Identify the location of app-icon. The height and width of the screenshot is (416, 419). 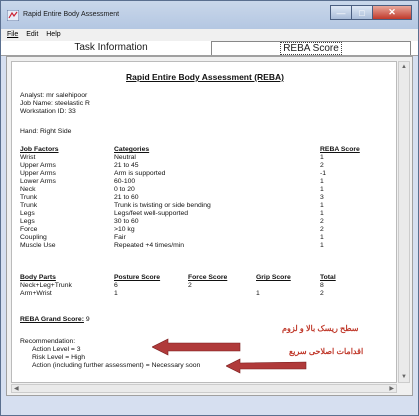
(13, 15).